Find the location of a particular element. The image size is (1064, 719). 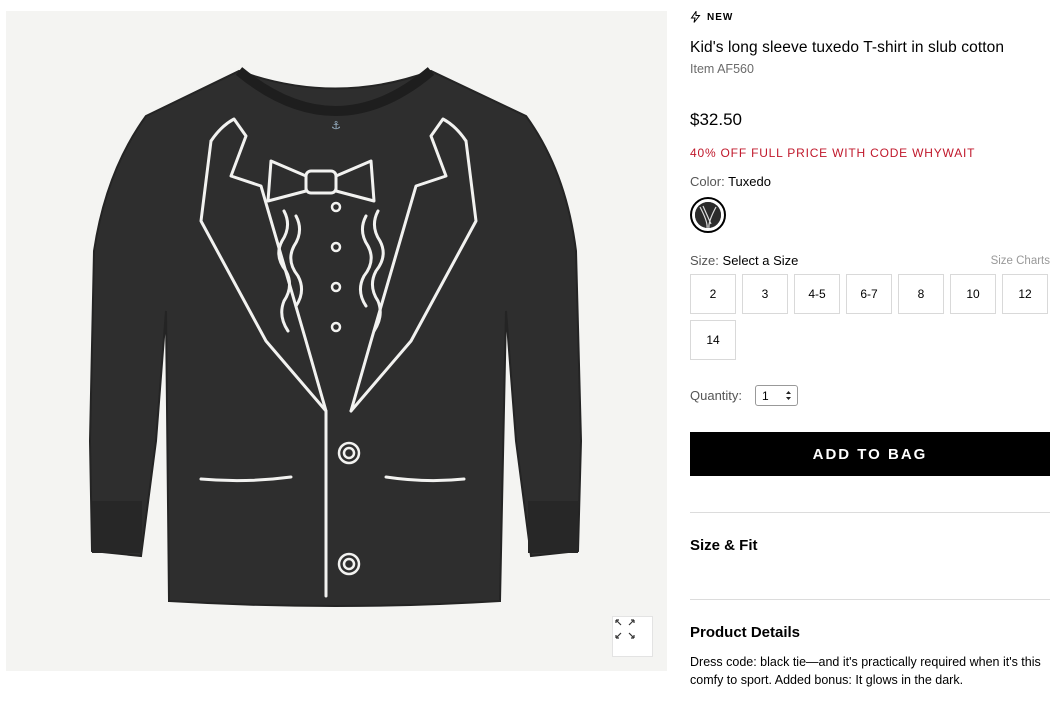

expand-icon is located at coordinates (625, 629).